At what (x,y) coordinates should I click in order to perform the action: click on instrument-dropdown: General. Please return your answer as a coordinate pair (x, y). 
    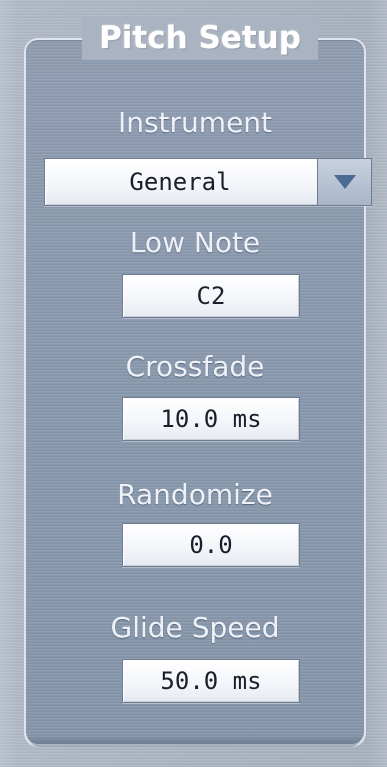
    Looking at the image, I should click on (208, 182).